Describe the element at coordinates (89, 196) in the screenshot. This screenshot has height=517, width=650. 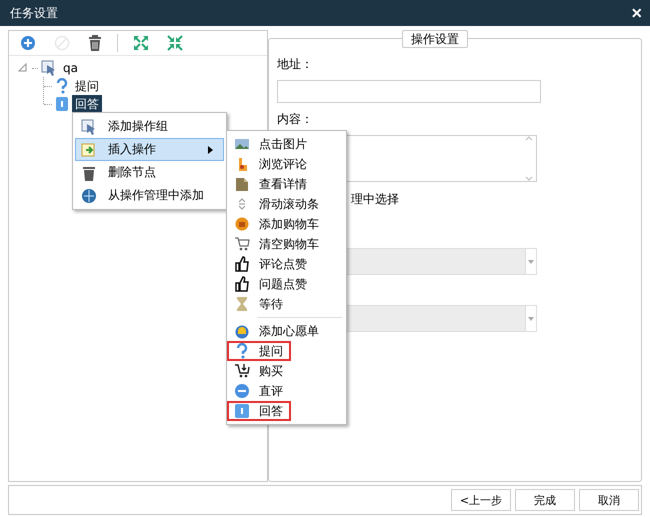
I see `globe-icon` at that location.